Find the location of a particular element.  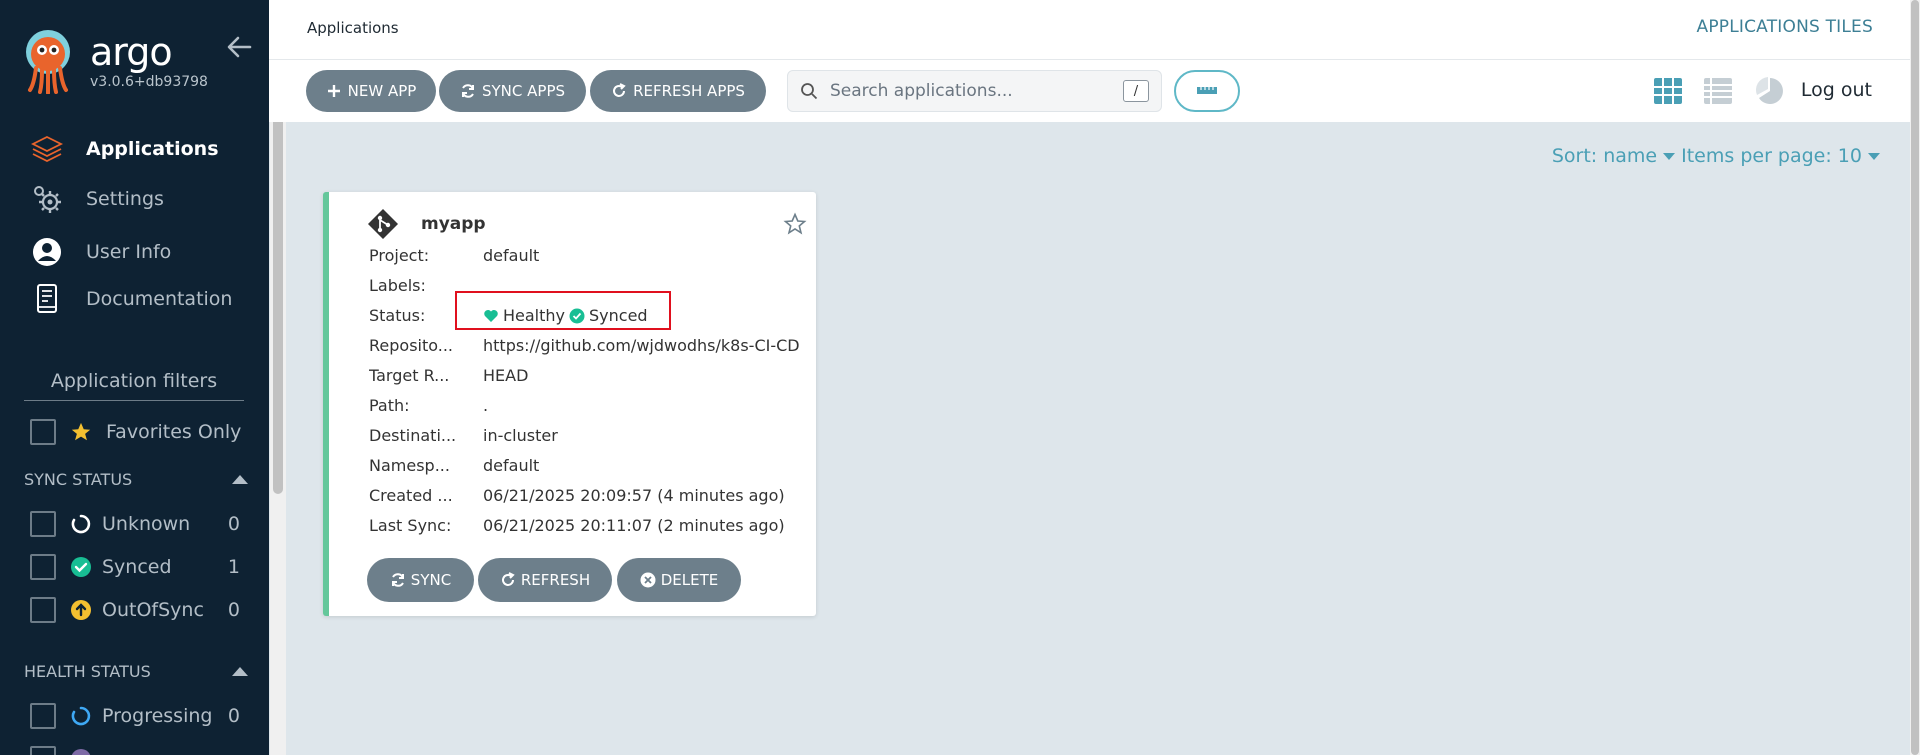

nav-label: Settings is located at coordinates (125, 199).